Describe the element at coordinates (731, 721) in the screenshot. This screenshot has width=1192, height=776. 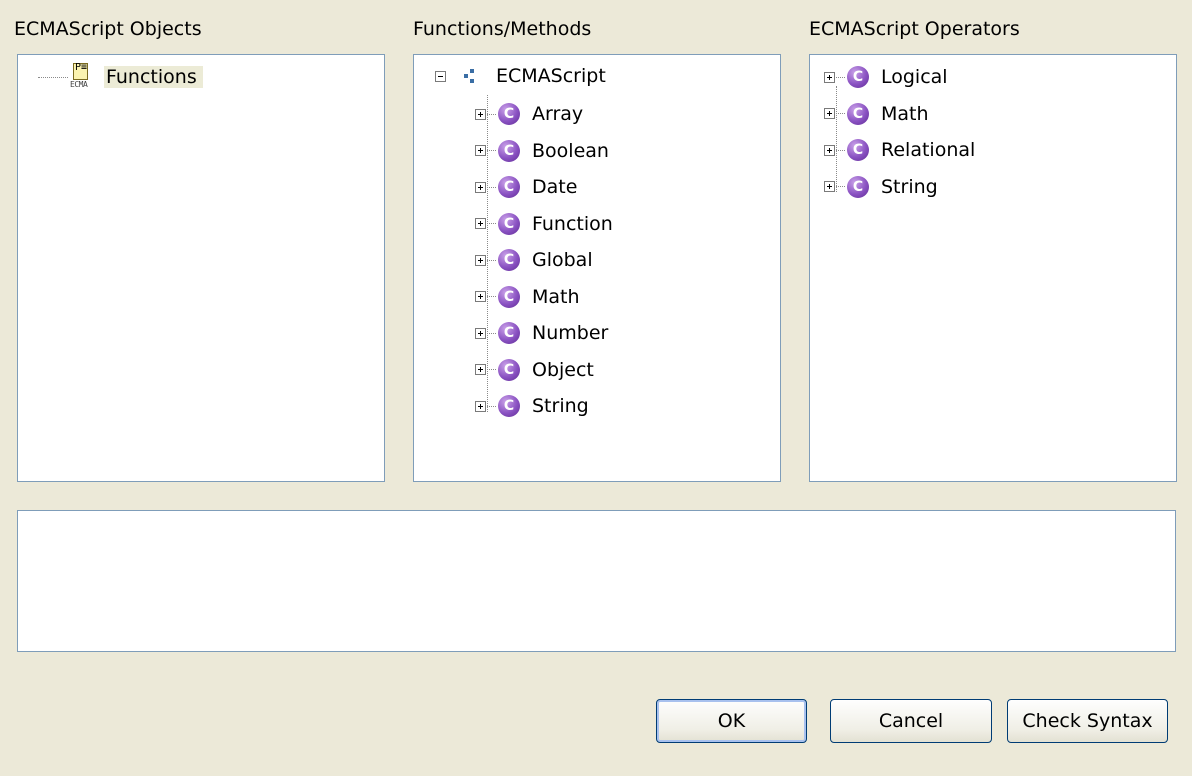
I see `ok-button: OK` at that location.